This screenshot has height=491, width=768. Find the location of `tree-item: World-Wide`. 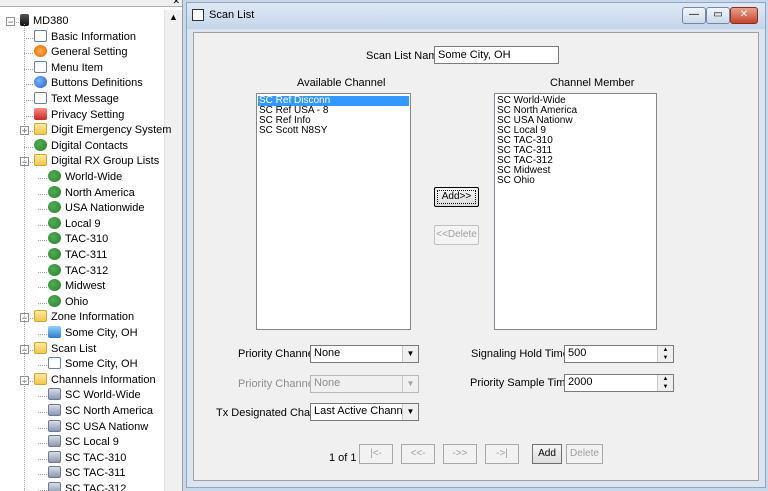

tree-item: World-Wide is located at coordinates (85, 177).